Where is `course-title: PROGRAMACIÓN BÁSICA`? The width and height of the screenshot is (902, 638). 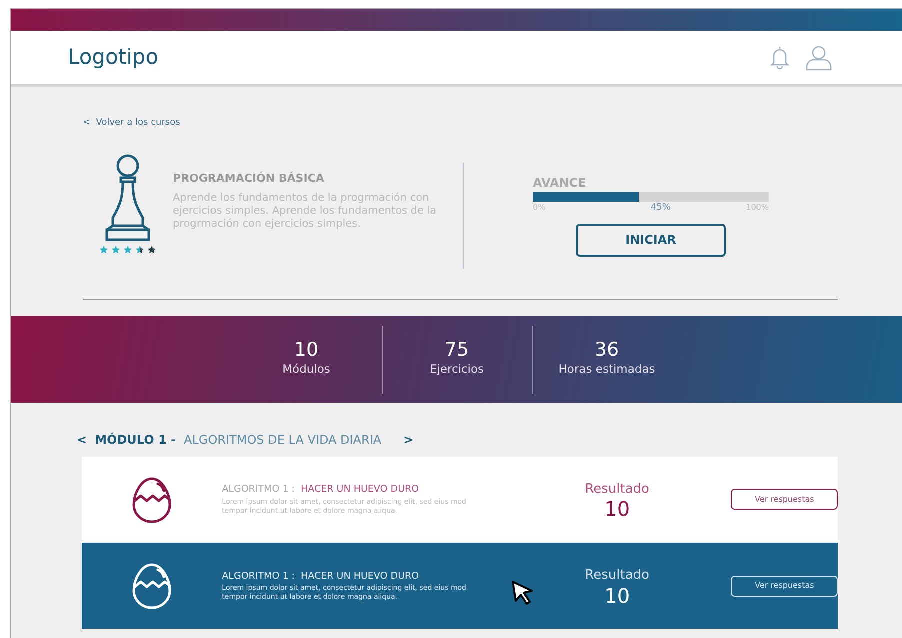 course-title: PROGRAMACIÓN BÁSICA is located at coordinates (249, 179).